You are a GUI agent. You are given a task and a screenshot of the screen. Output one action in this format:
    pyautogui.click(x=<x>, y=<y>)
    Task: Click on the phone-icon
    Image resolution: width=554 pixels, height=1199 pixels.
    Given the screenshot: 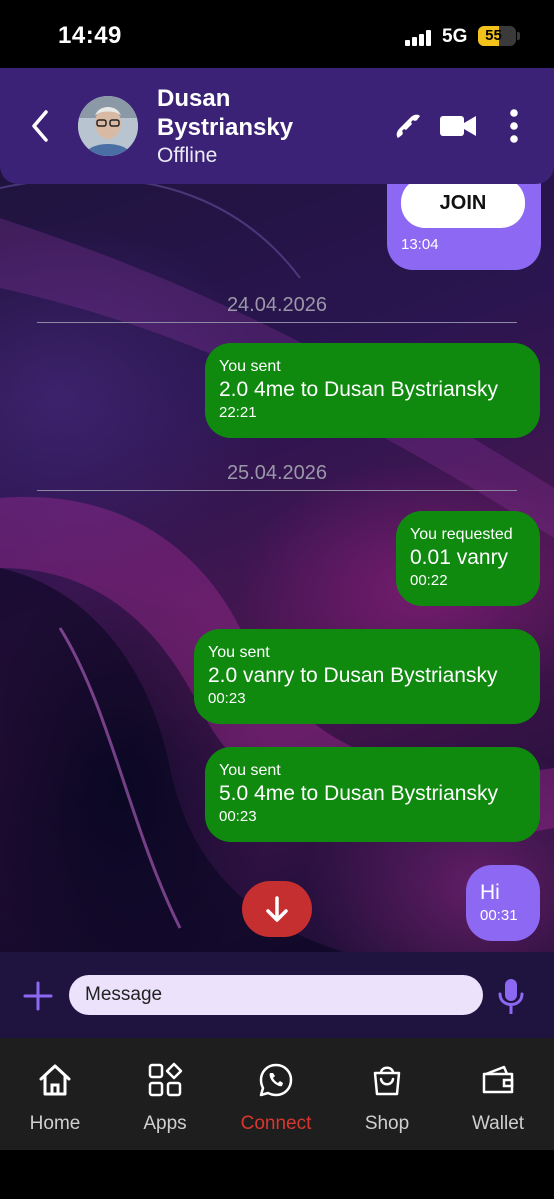 What is the action you would take?
    pyautogui.click(x=408, y=126)
    